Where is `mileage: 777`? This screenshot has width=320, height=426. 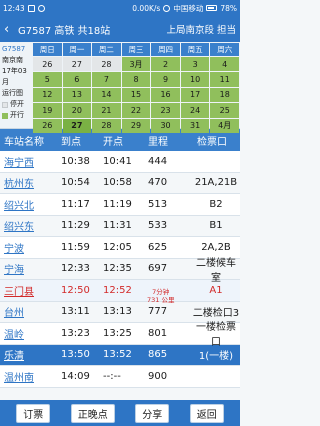
mileage: 777 is located at coordinates (158, 312).